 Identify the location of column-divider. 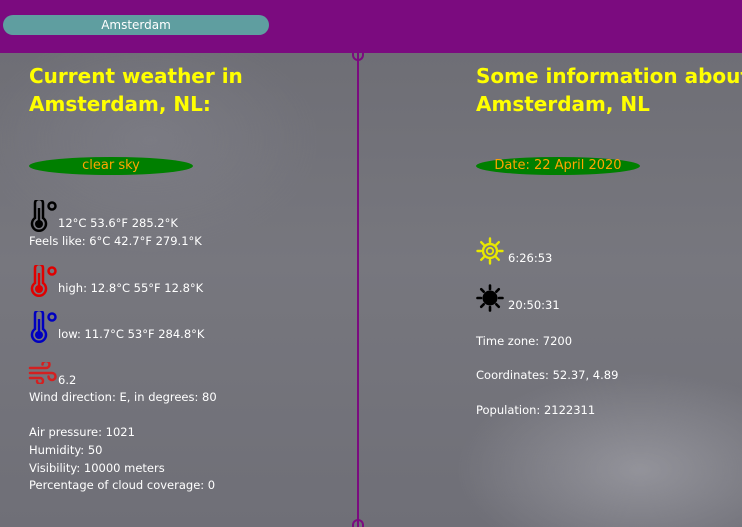
(358, 290).